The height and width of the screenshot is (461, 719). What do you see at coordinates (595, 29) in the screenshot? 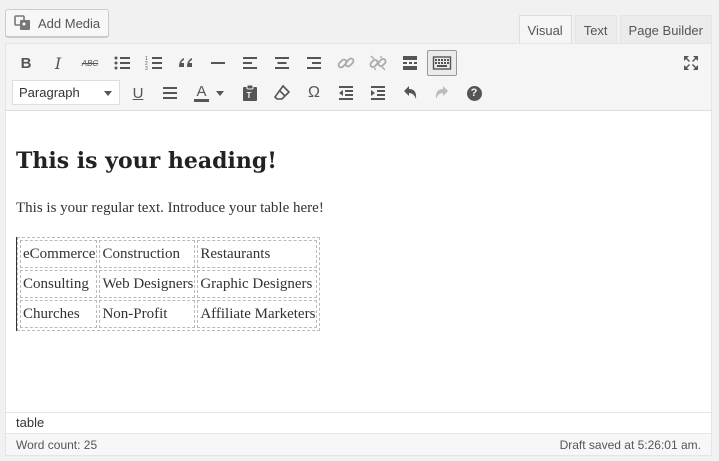
I see `tab-text: Text` at bounding box center [595, 29].